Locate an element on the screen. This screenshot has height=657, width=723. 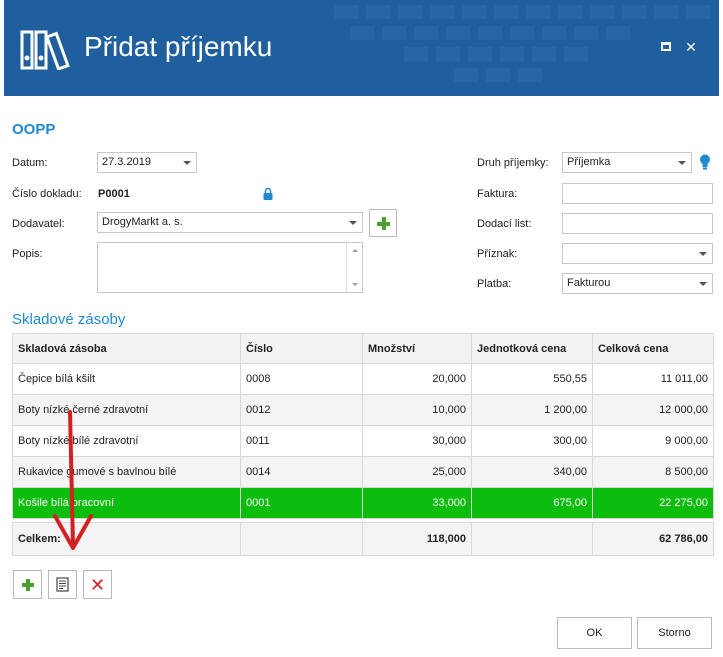
cell-name: Boty nízké bílé zdravotní is located at coordinates (126, 441).